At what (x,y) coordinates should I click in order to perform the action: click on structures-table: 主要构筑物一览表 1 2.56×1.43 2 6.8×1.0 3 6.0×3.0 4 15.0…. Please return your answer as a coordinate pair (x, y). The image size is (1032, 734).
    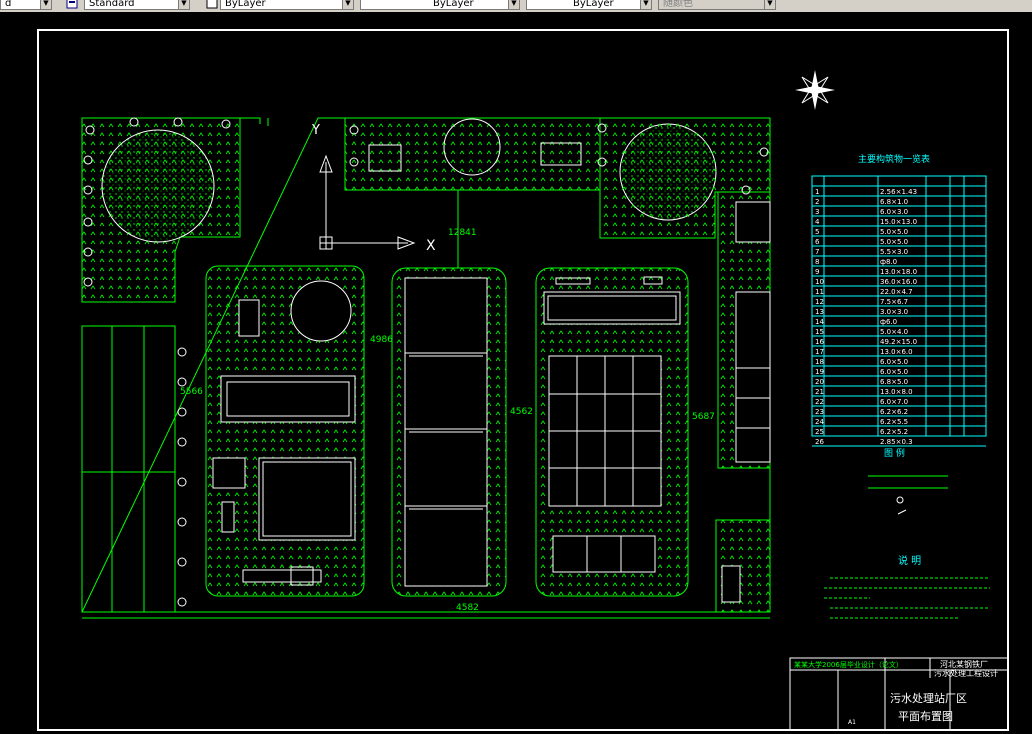
    Looking at the image, I should click on (899, 300).